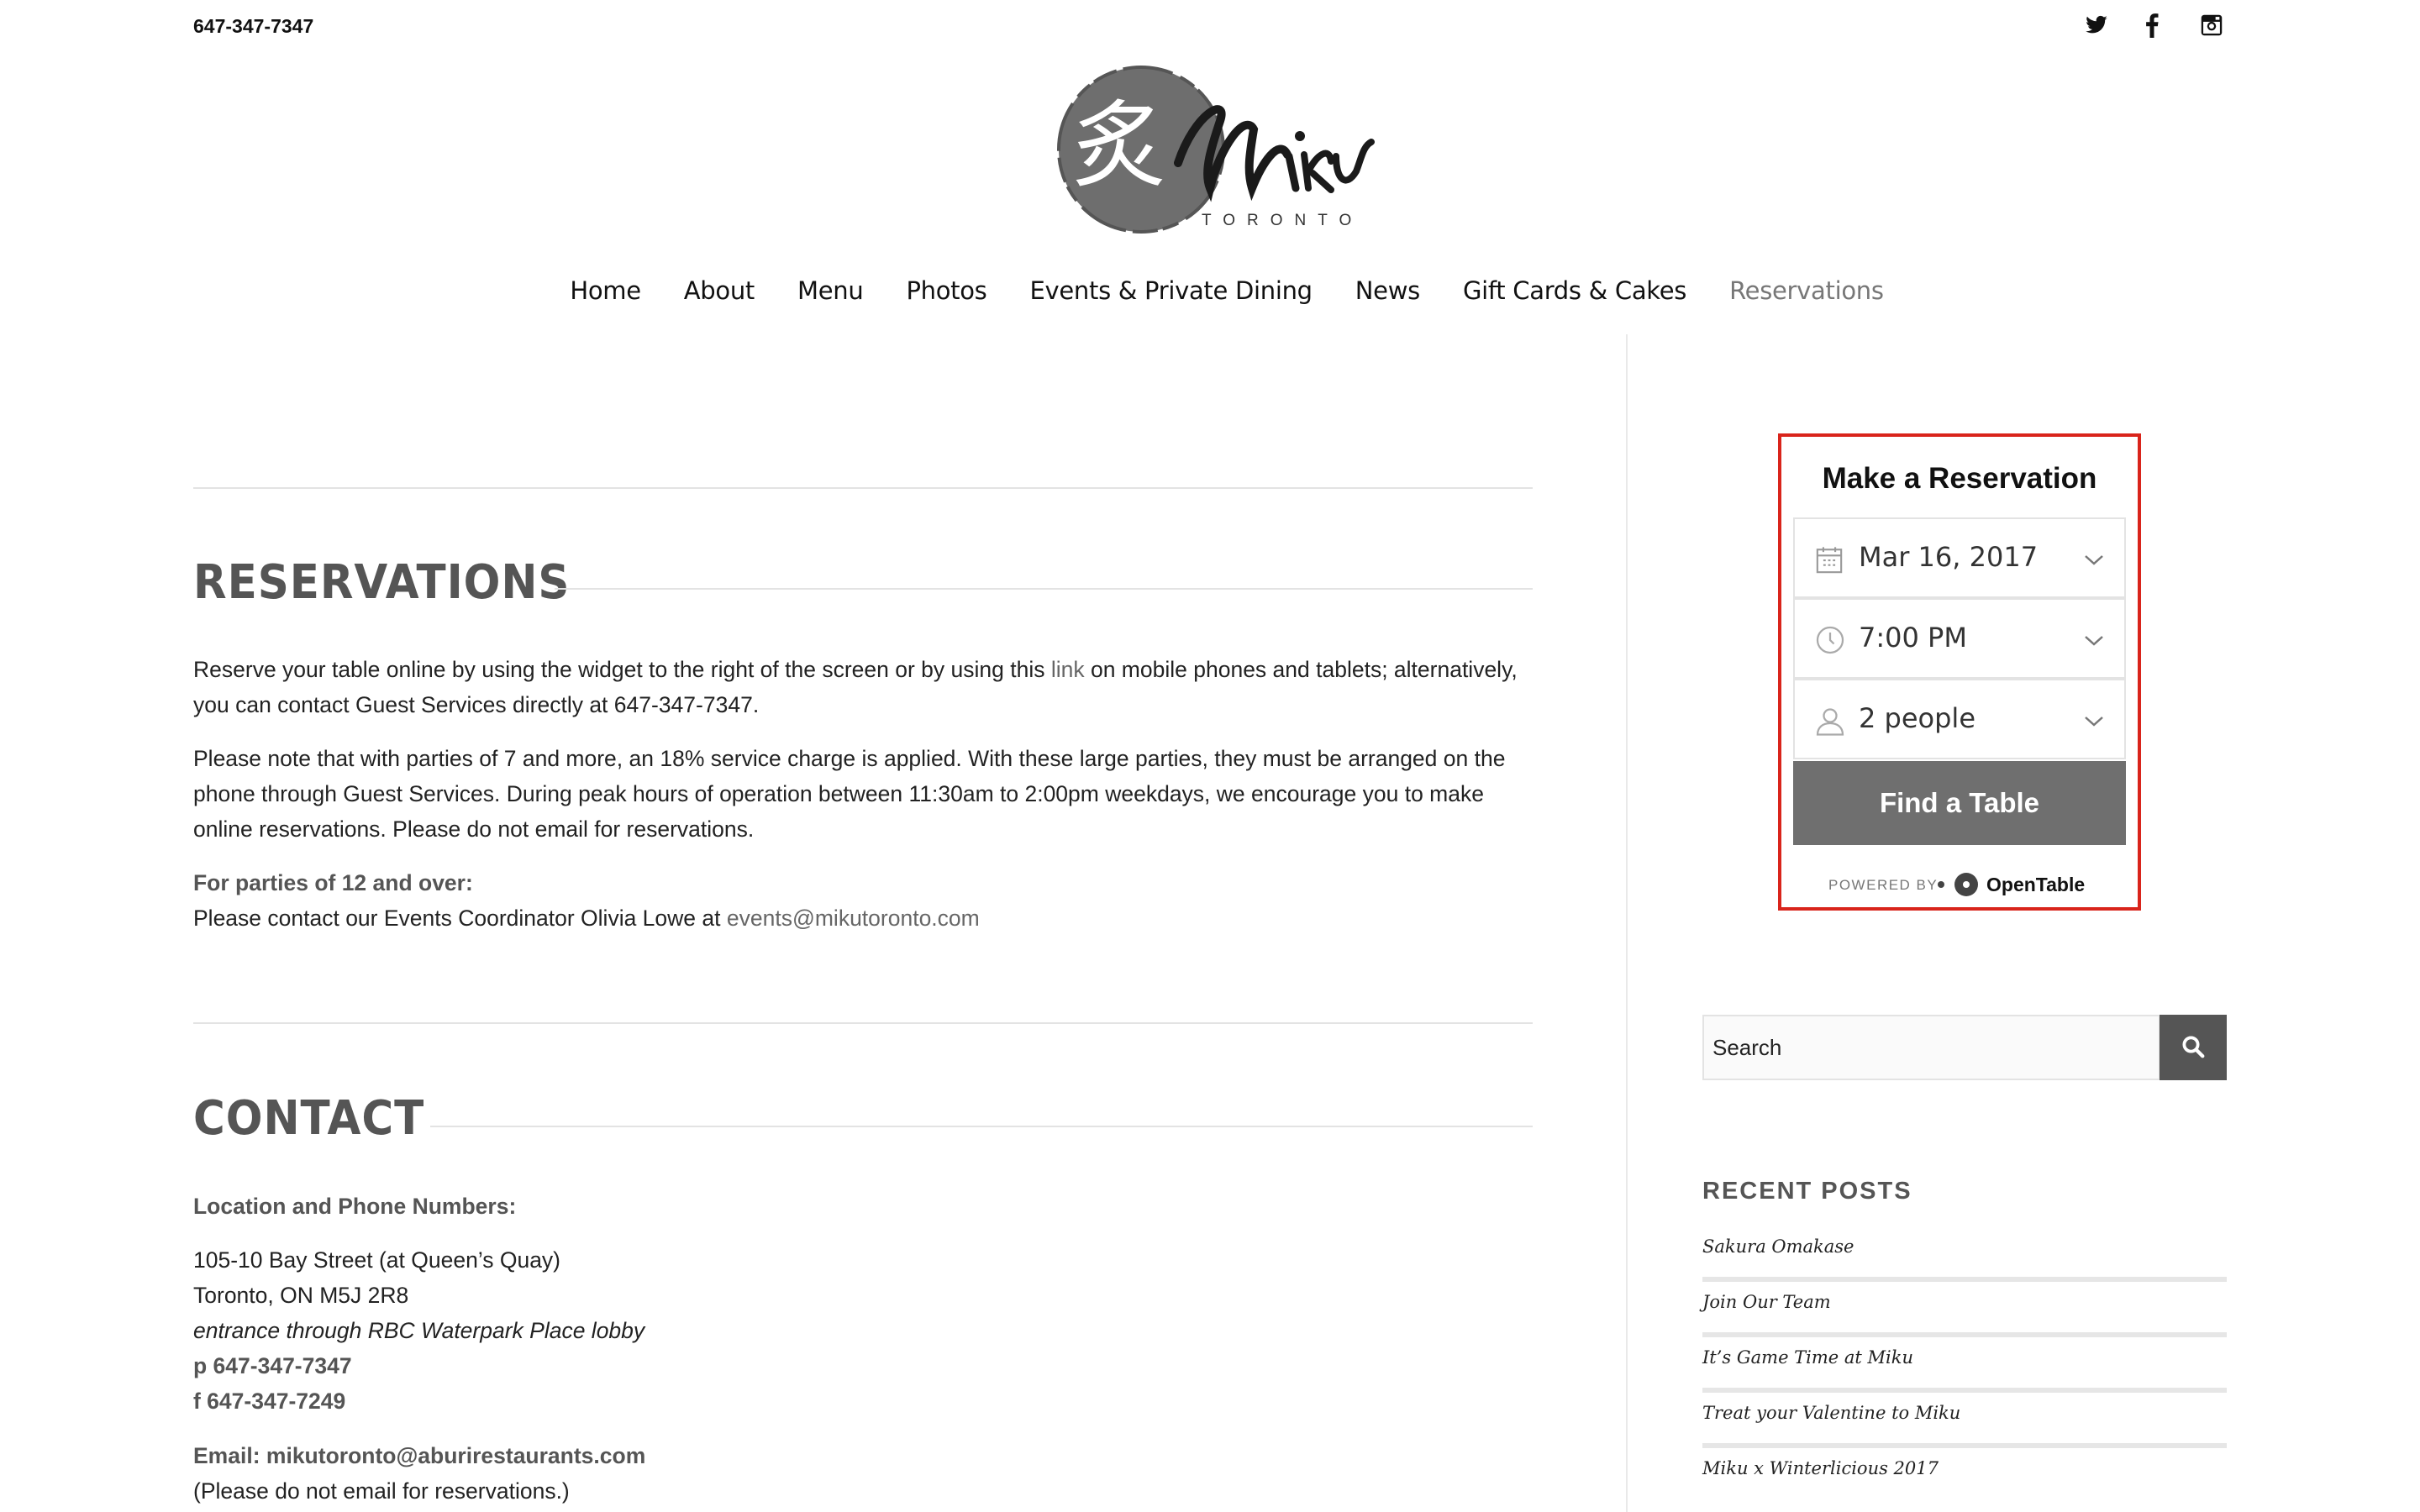 The height and width of the screenshot is (1512, 2420). Describe the element at coordinates (1820, 1468) in the screenshot. I see `recent-post-link: Miku x Winterlicious 2017` at that location.